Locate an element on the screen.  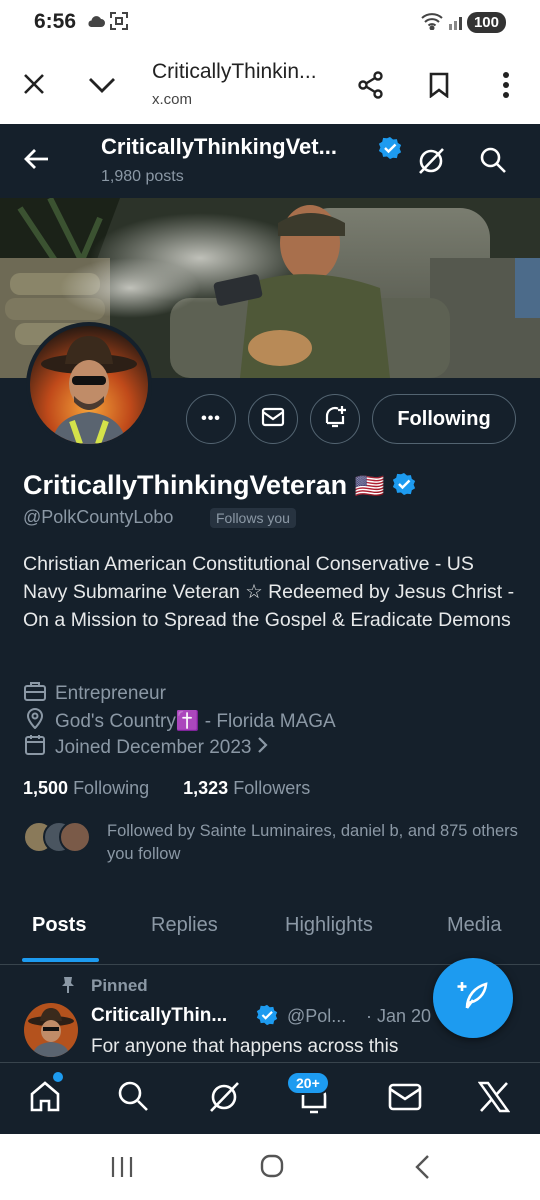
followers-count-link: 1,323 Followers is located at coordinates (246, 788).